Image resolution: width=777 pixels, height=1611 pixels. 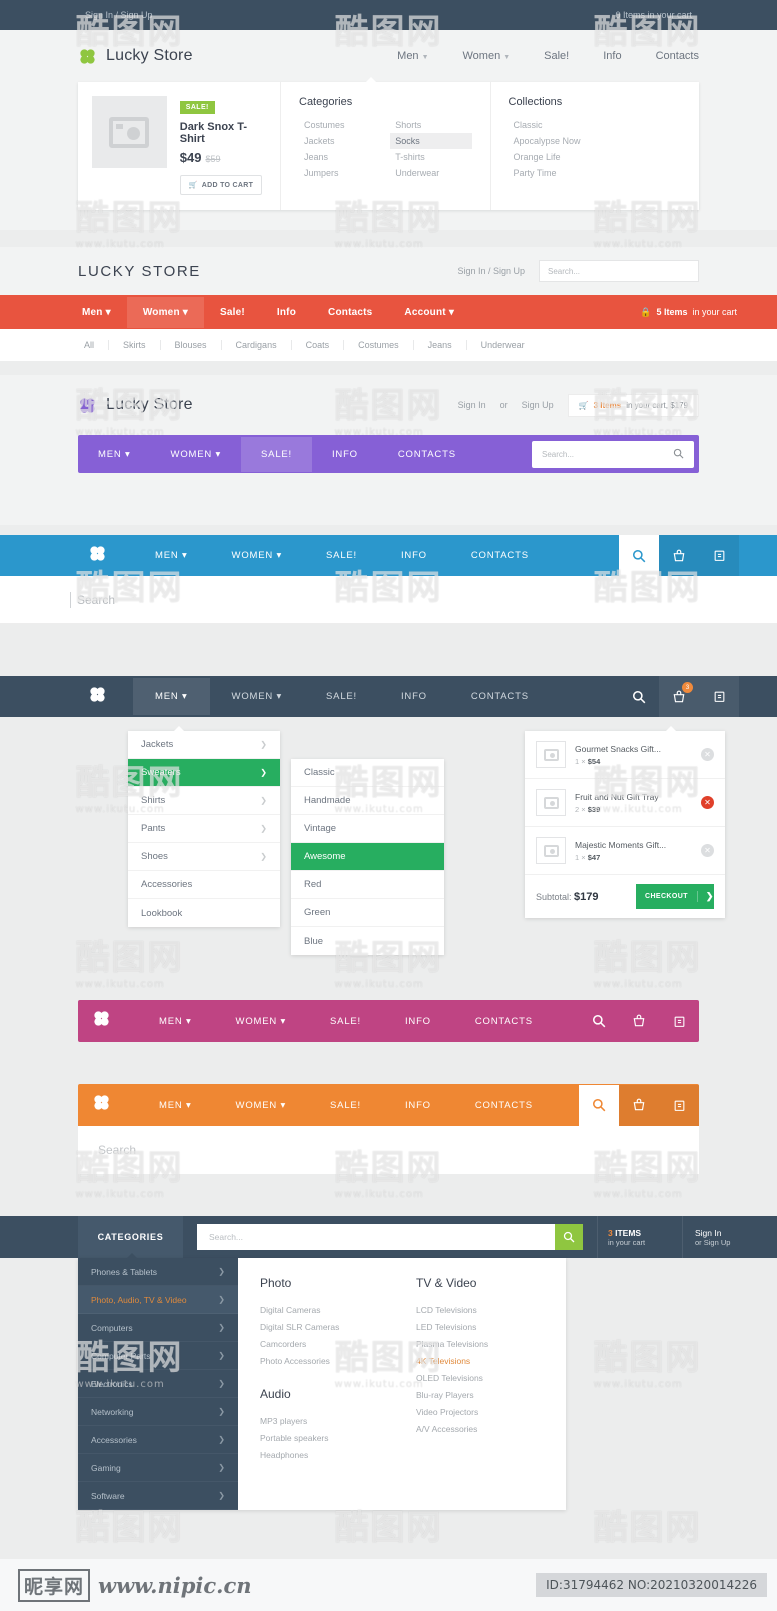 What do you see at coordinates (158, 1384) in the screenshot?
I see `sidebar-item-electronics: Electronics ❯` at bounding box center [158, 1384].